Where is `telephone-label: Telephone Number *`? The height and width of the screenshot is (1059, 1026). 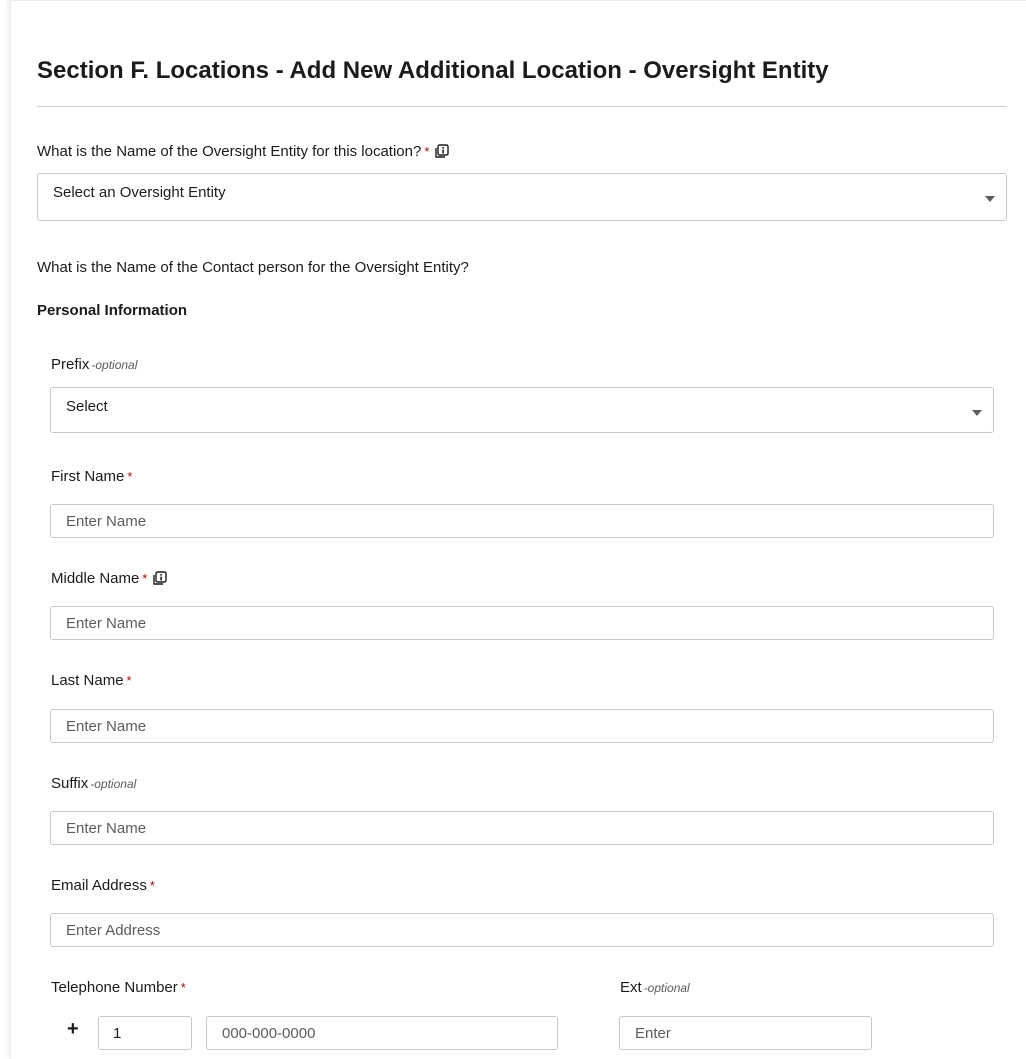
telephone-label: Telephone Number * is located at coordinates (118, 987).